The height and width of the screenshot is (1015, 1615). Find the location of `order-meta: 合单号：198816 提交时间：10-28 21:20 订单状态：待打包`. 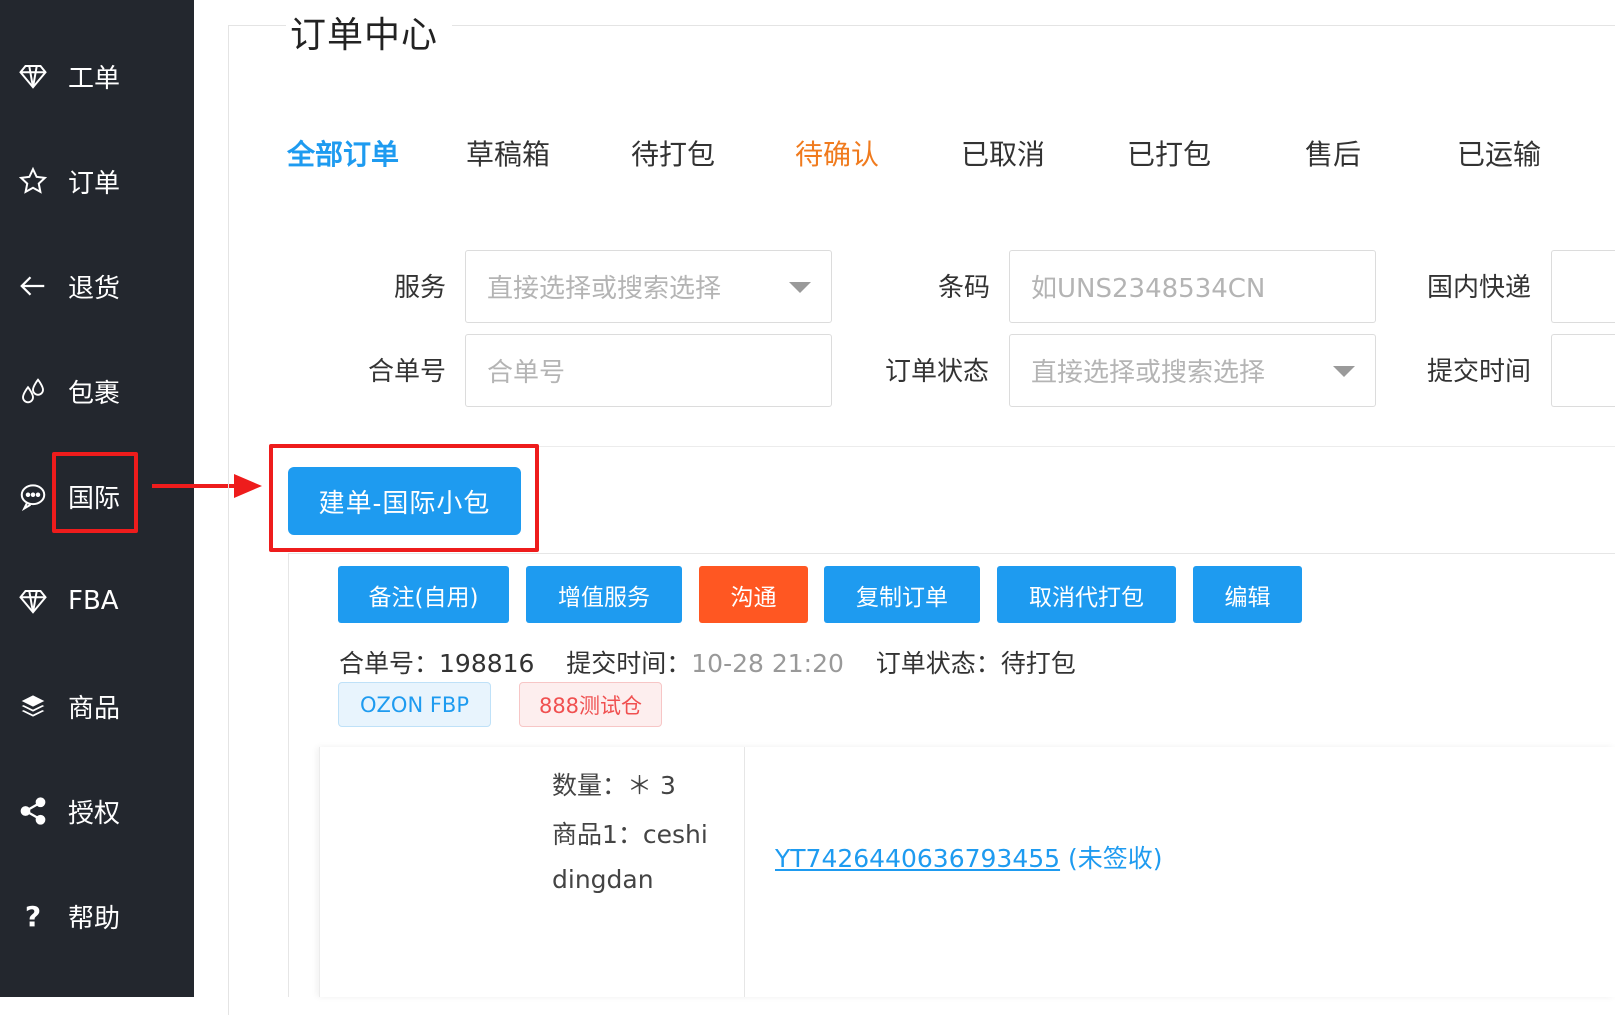

order-meta: 合单号：198816 提交时间：10-28 21:20 订单状态：待打包 is located at coordinates (707, 662).